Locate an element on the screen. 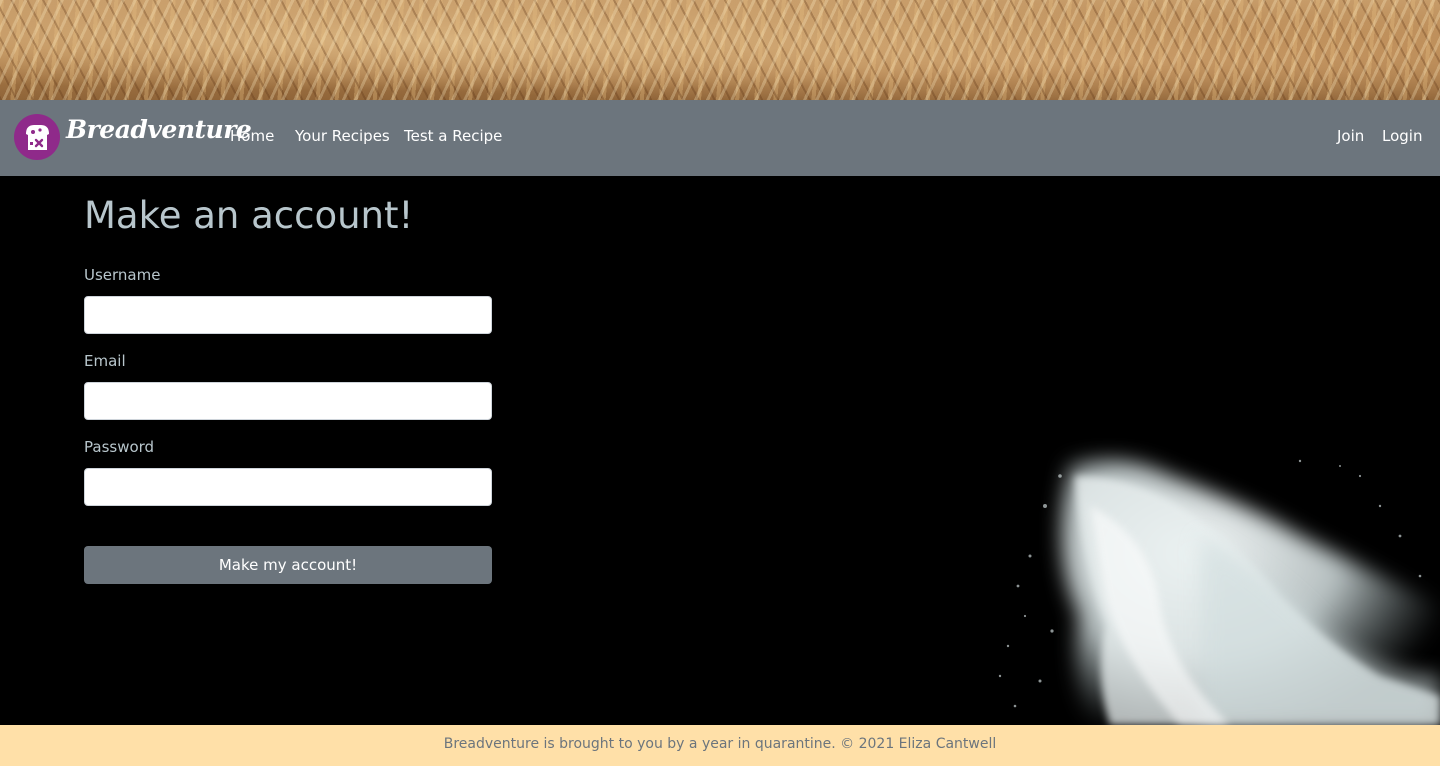  wheat-banner-image is located at coordinates (720, 50).